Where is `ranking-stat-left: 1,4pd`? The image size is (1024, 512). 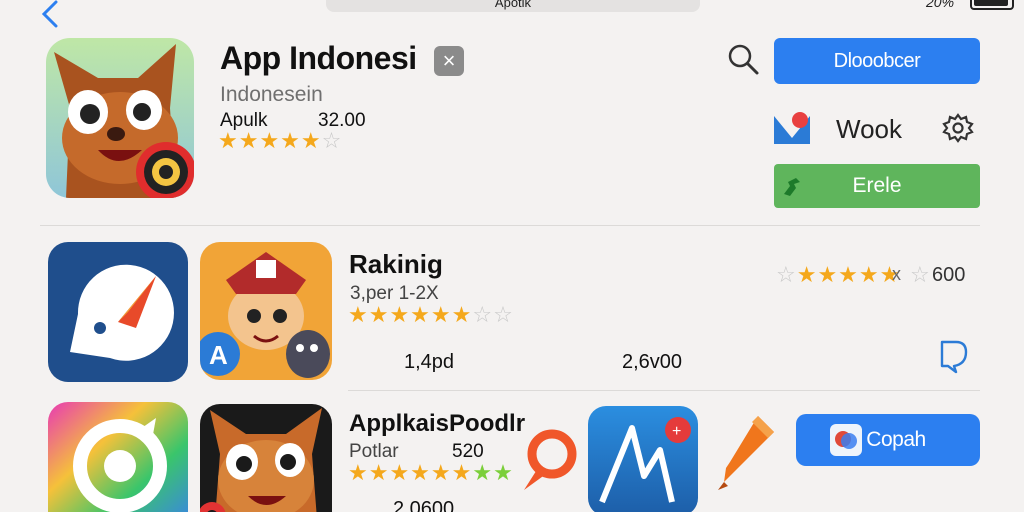
ranking-stat-left: 1,4pd is located at coordinates (429, 362).